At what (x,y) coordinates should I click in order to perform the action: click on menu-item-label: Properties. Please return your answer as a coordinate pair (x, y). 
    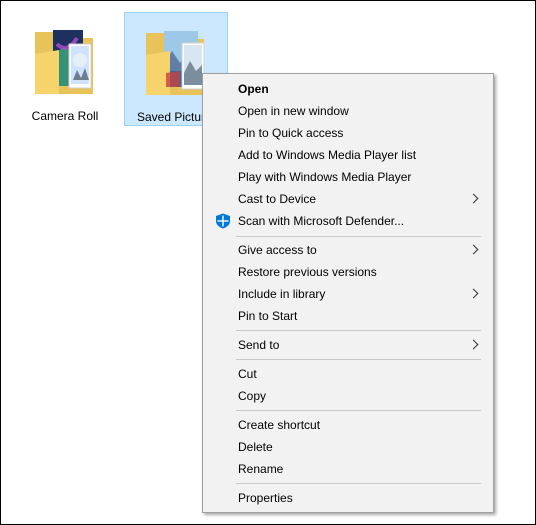
    Looking at the image, I should click on (265, 498).